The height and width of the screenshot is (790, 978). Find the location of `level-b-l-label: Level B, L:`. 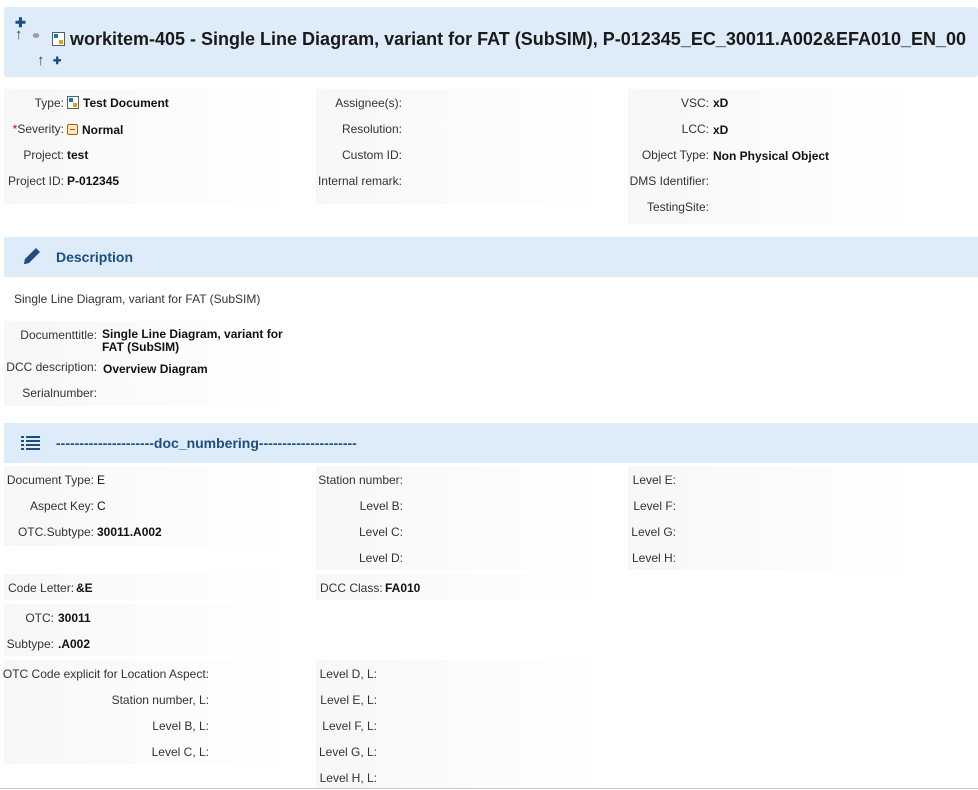

level-b-l-label: Level B, L: is located at coordinates (180, 726).